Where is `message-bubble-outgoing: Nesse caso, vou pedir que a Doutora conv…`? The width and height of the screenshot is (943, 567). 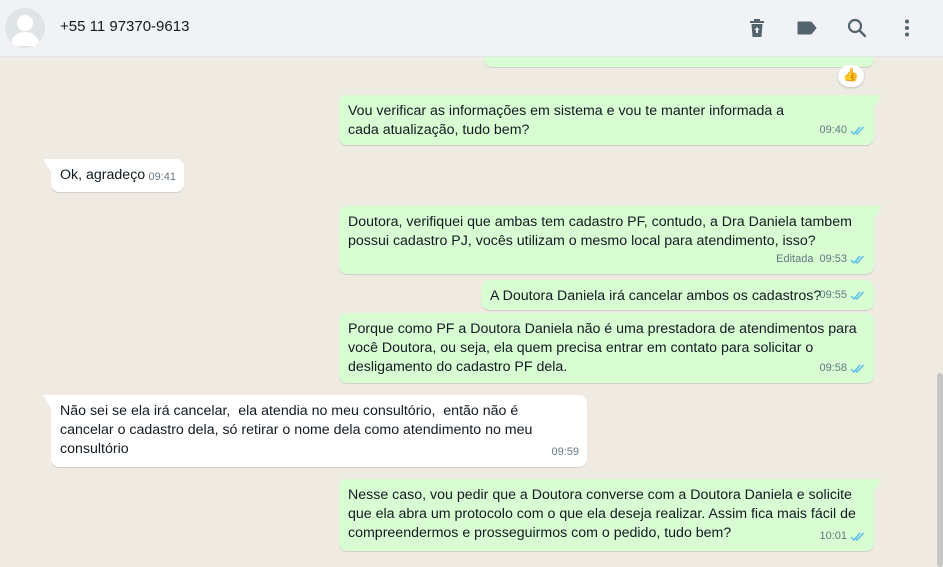 message-bubble-outgoing: Nesse caso, vou pedir que a Doutora conv… is located at coordinates (610, 515).